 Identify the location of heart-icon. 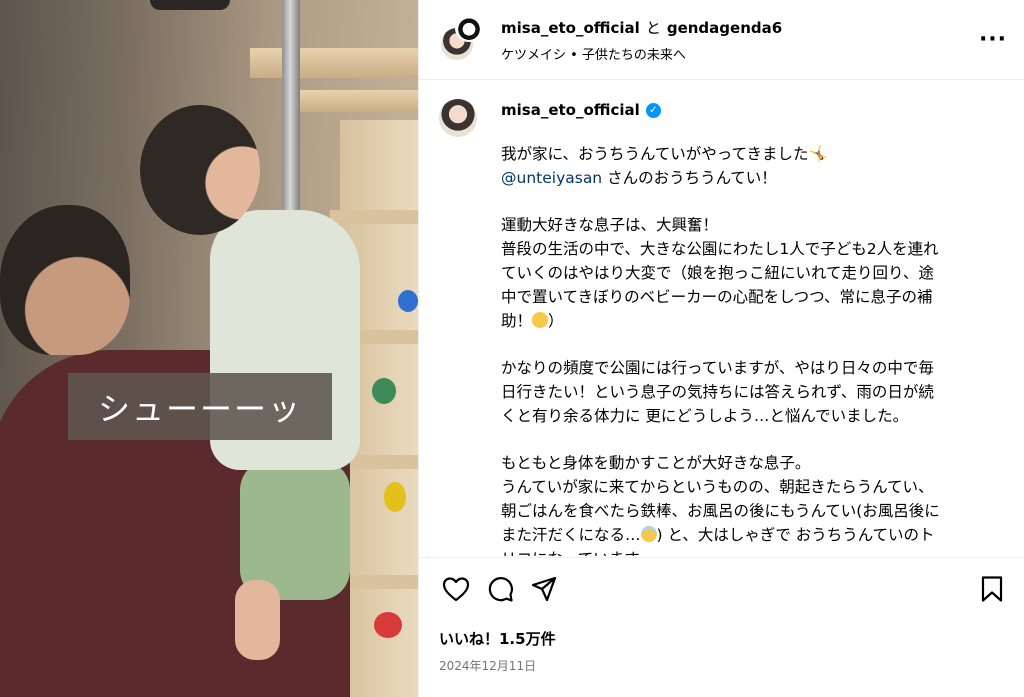
(456, 589).